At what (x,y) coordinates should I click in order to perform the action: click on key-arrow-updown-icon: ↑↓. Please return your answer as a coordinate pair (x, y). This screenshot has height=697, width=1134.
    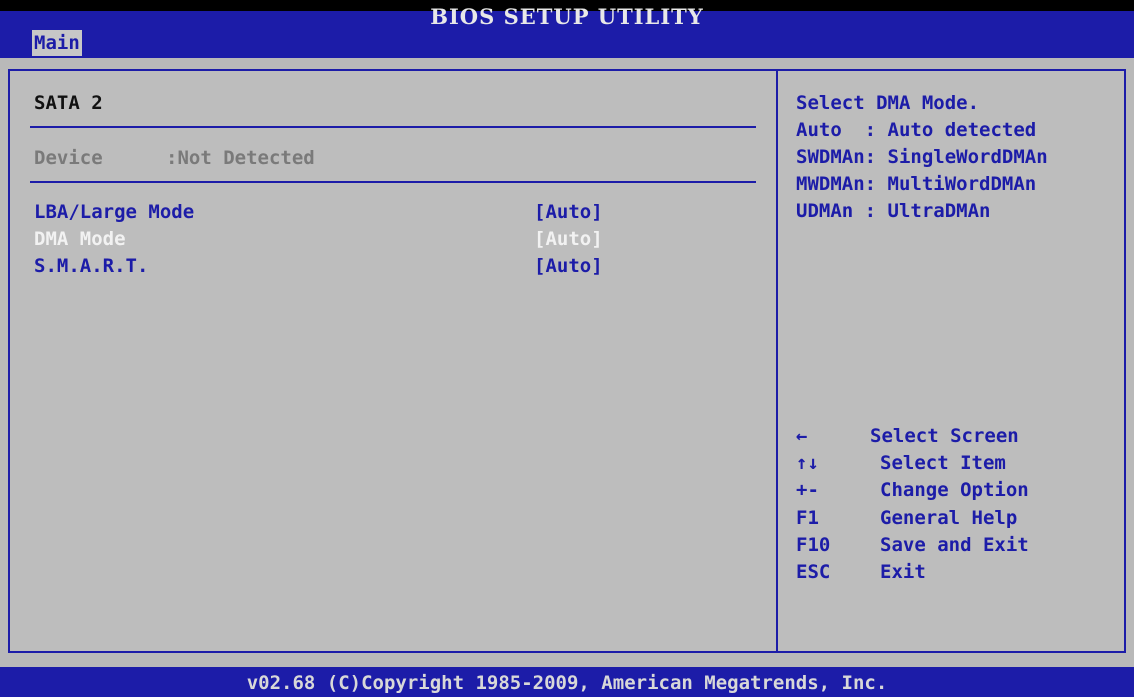
    Looking at the image, I should click on (807, 463).